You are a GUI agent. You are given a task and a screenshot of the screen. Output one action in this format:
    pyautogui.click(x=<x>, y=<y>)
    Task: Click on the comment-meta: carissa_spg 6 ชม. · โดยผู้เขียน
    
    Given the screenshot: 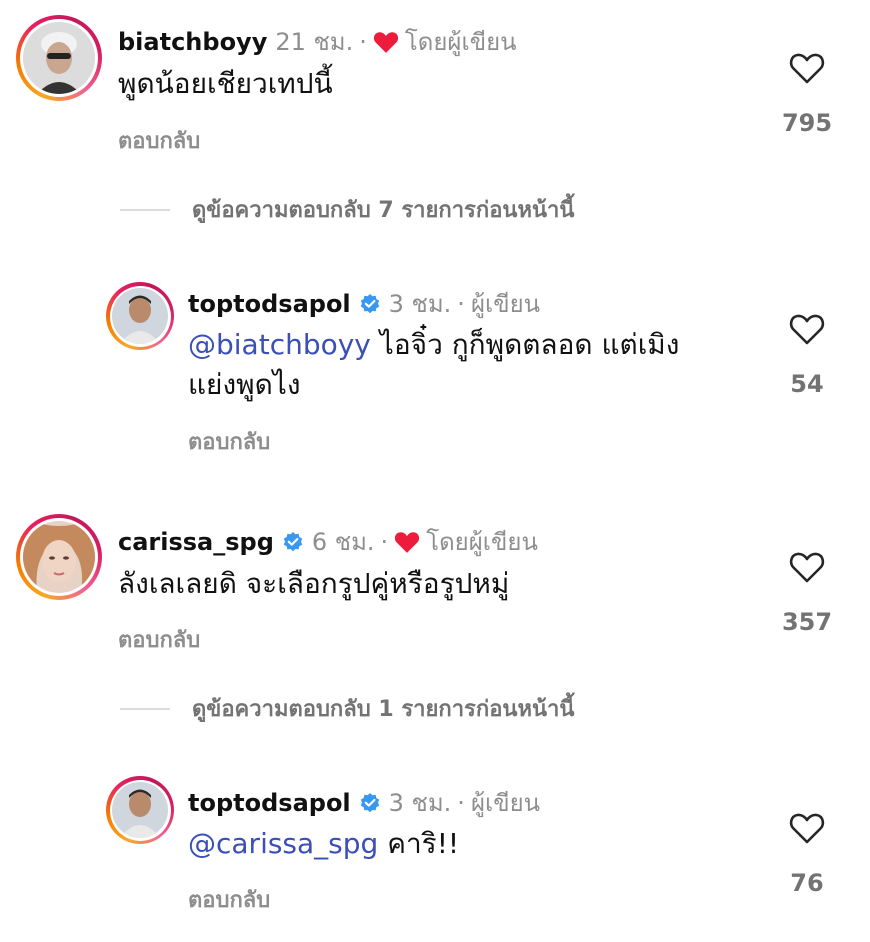 What is the action you would take?
    pyautogui.click(x=328, y=541)
    